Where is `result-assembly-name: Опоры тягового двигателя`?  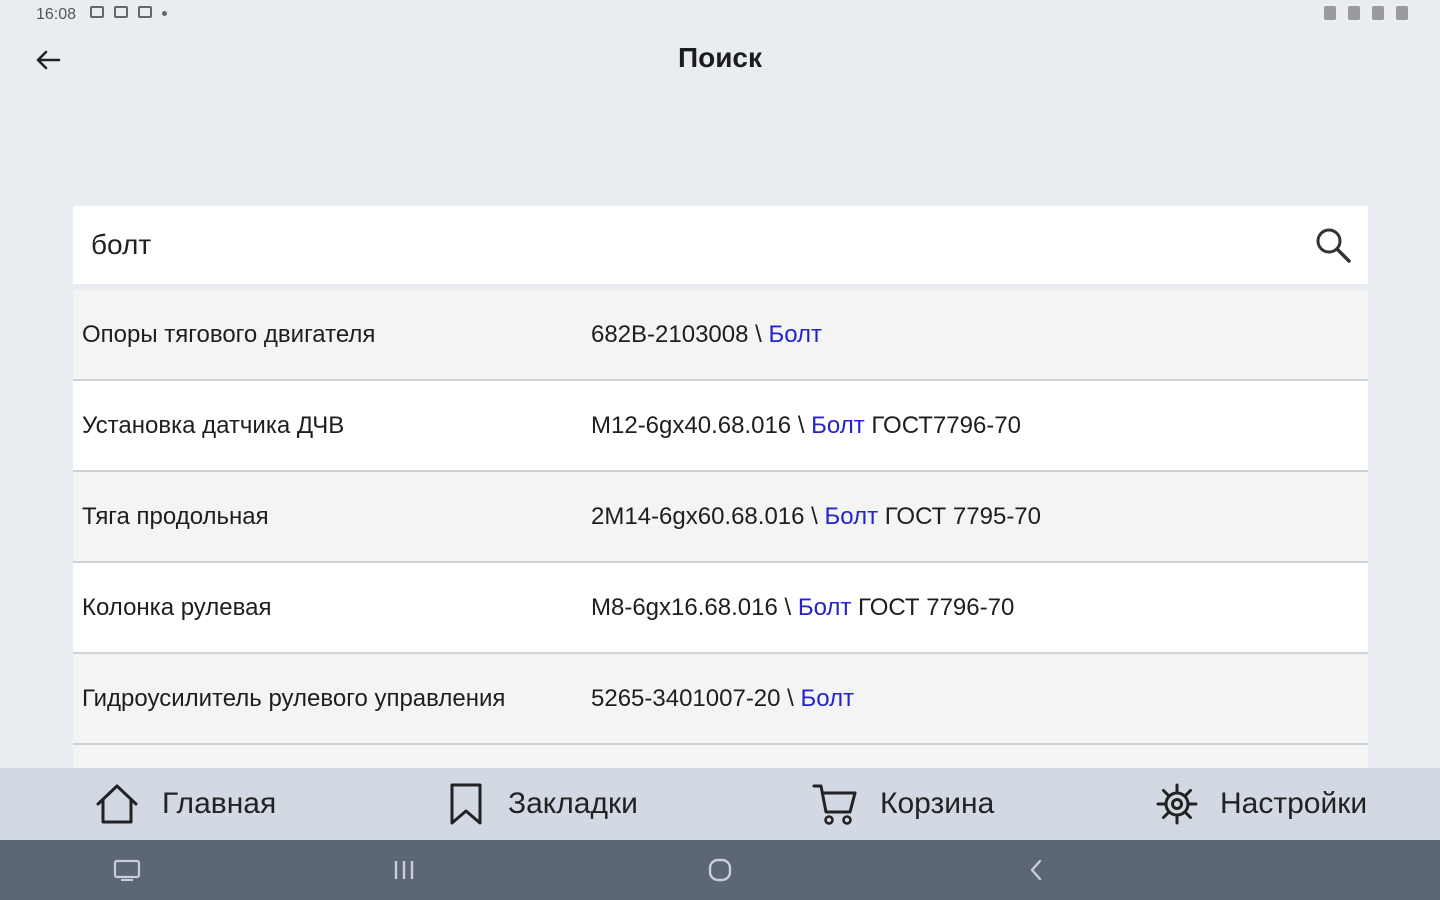 result-assembly-name: Опоры тягового двигателя is located at coordinates (229, 334).